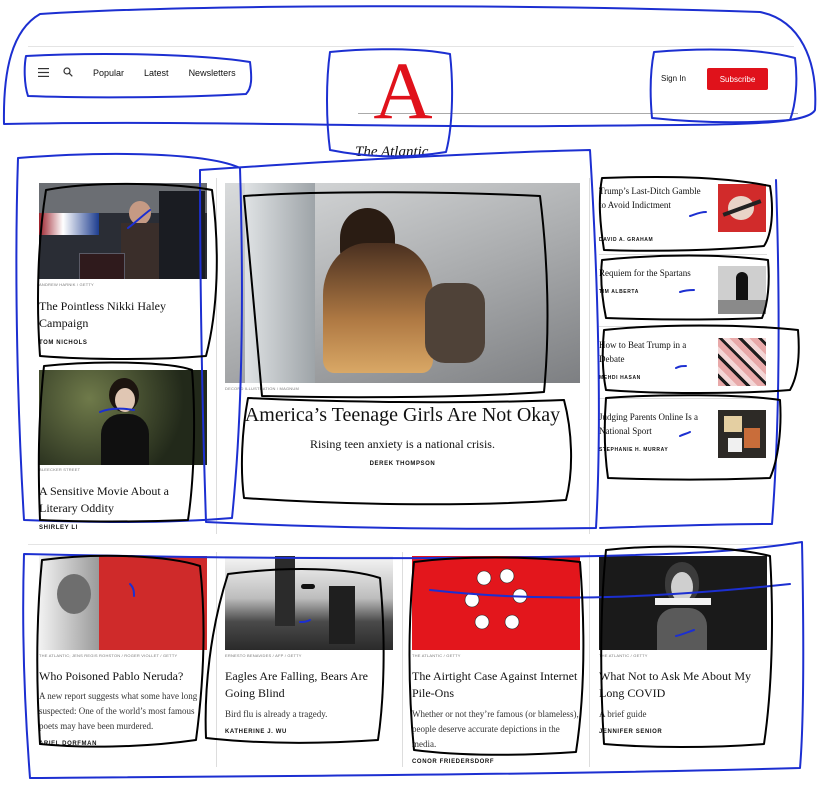  What do you see at coordinates (276, 714) in the screenshot?
I see `article-dek: Bird flu is already a tragedy.` at bounding box center [276, 714].